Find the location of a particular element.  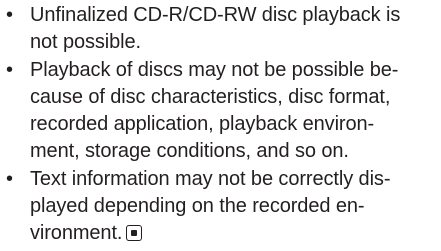

end-of-section-mark-icon is located at coordinates (134, 233).